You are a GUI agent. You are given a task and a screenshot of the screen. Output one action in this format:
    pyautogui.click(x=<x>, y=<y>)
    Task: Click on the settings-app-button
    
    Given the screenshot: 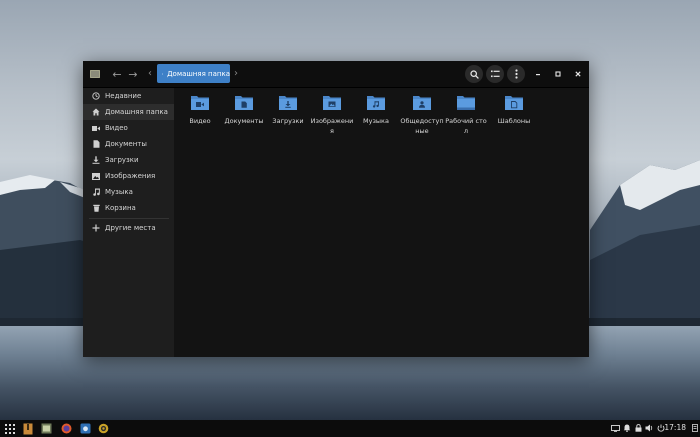 What is the action you would take?
    pyautogui.click(x=103, y=428)
    